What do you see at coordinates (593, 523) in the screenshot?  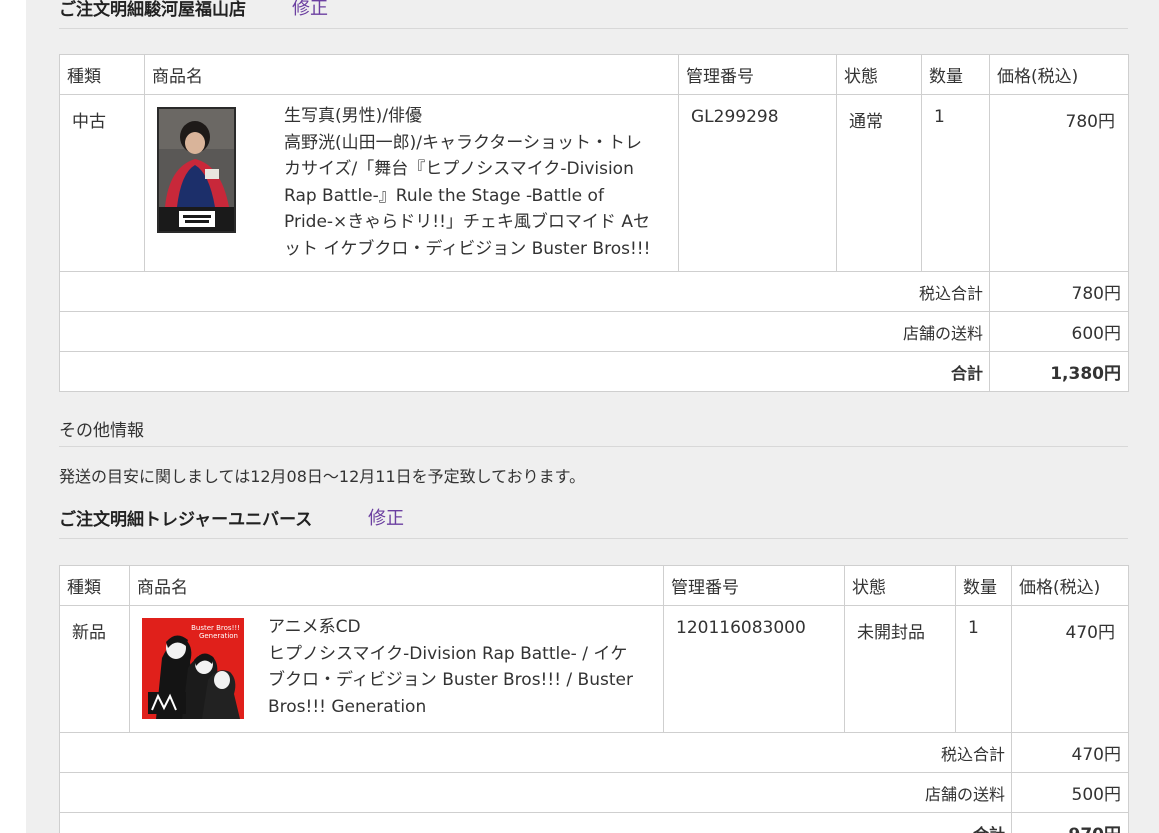 I see `order-section-heading-2: ご注文明細トレジャーユニバース 修正` at bounding box center [593, 523].